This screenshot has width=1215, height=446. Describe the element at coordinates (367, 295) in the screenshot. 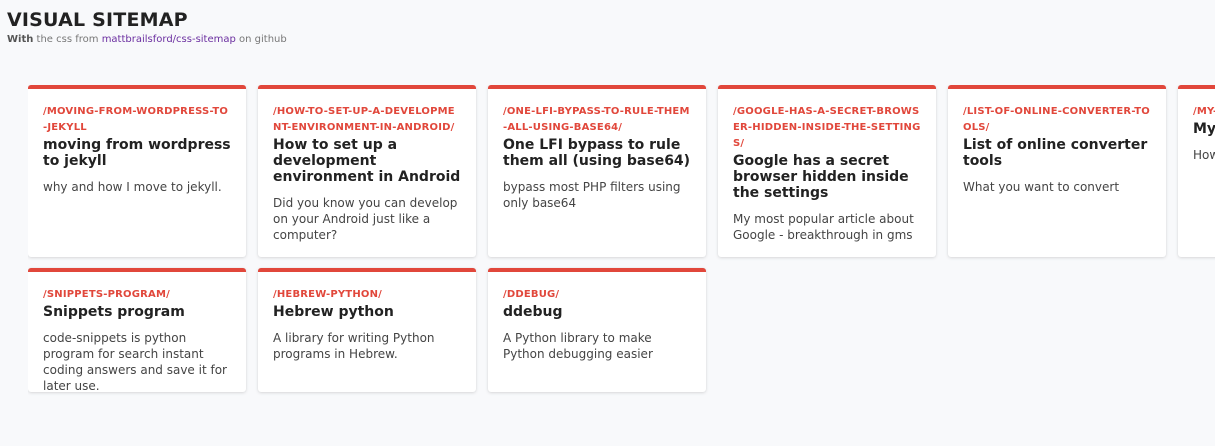

I see `card-url-link: /hebrew-python/` at that location.